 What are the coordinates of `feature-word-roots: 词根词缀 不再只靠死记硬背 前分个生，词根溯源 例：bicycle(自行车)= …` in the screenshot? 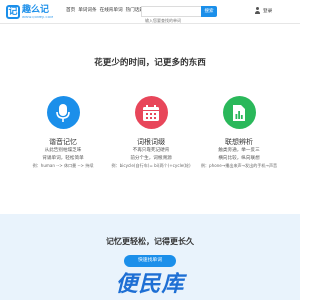 It's located at (151, 133).